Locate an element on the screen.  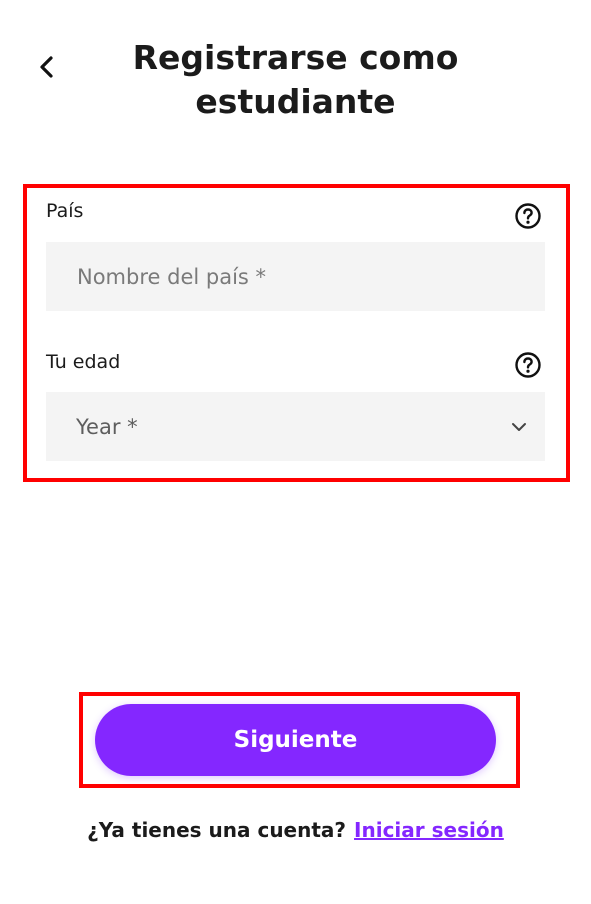
age-selected-value: Year * is located at coordinates (107, 426).